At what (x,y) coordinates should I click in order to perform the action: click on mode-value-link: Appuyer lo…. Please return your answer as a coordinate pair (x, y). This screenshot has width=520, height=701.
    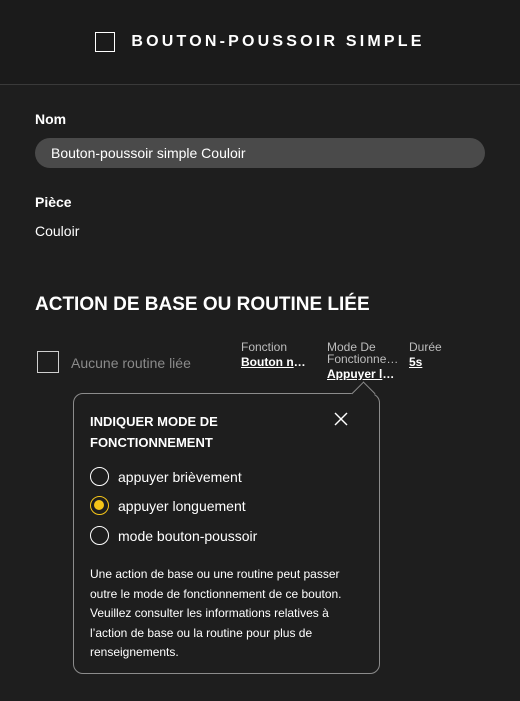
    Looking at the image, I should click on (363, 374).